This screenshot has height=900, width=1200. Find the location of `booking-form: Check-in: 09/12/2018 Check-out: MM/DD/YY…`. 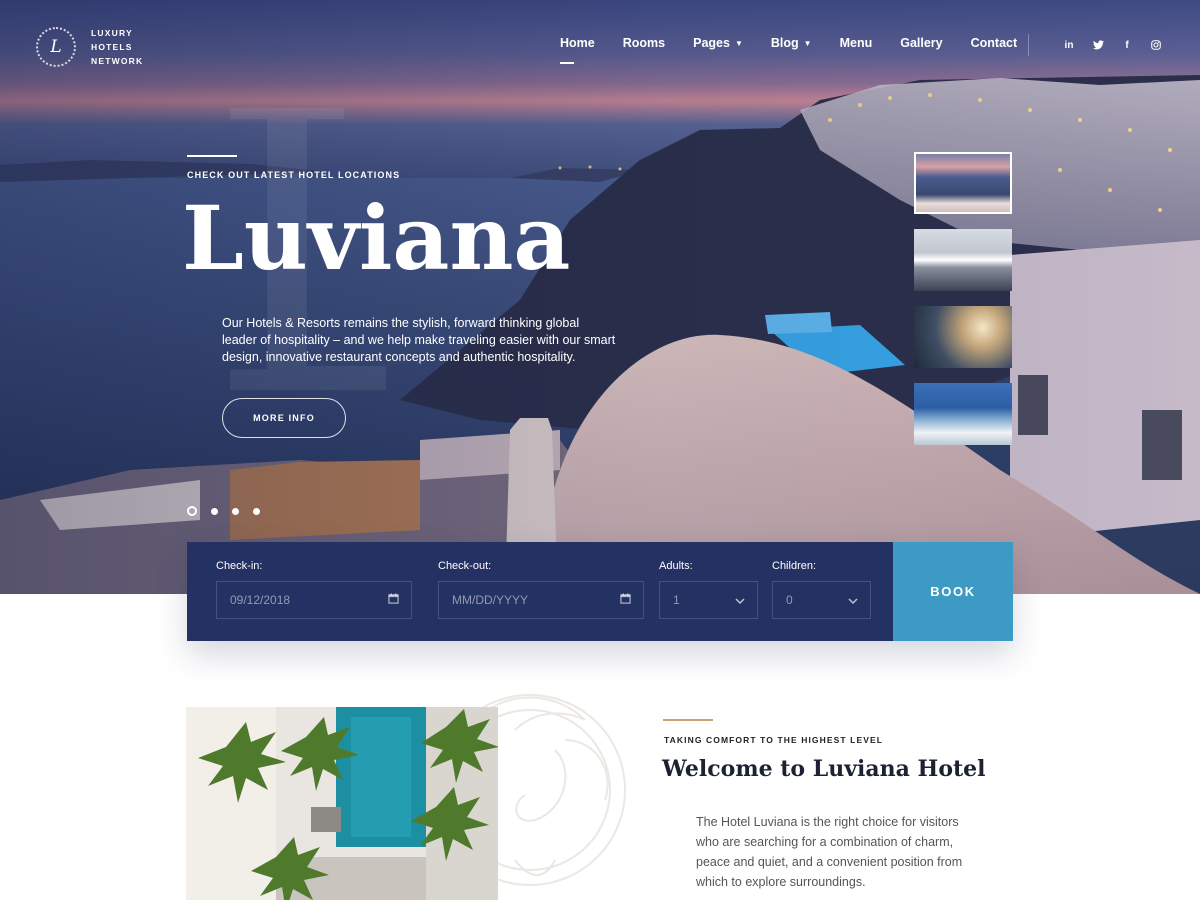

booking-form: Check-in: 09/12/2018 Check-out: MM/DD/YY… is located at coordinates (600, 591).